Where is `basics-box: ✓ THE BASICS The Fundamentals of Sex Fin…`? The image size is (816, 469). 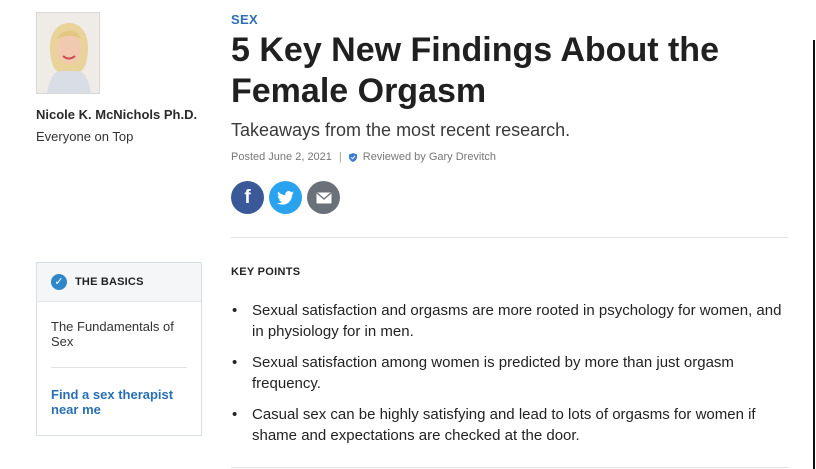
basics-box: ✓ THE BASICS The Fundamentals of Sex Fin… is located at coordinates (119, 349).